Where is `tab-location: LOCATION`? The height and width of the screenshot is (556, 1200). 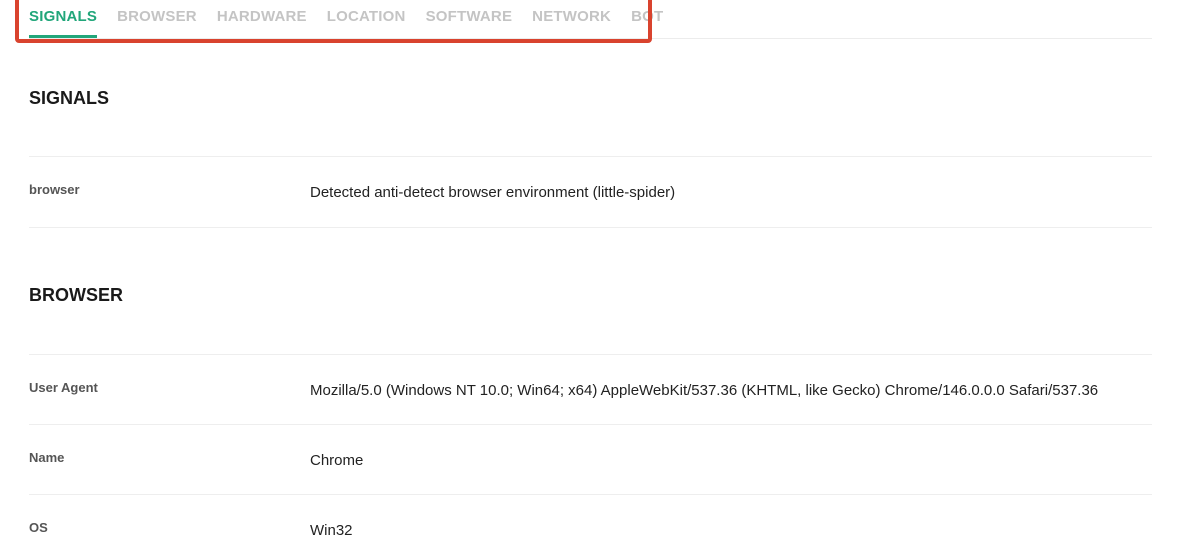
tab-location: LOCATION is located at coordinates (366, 15).